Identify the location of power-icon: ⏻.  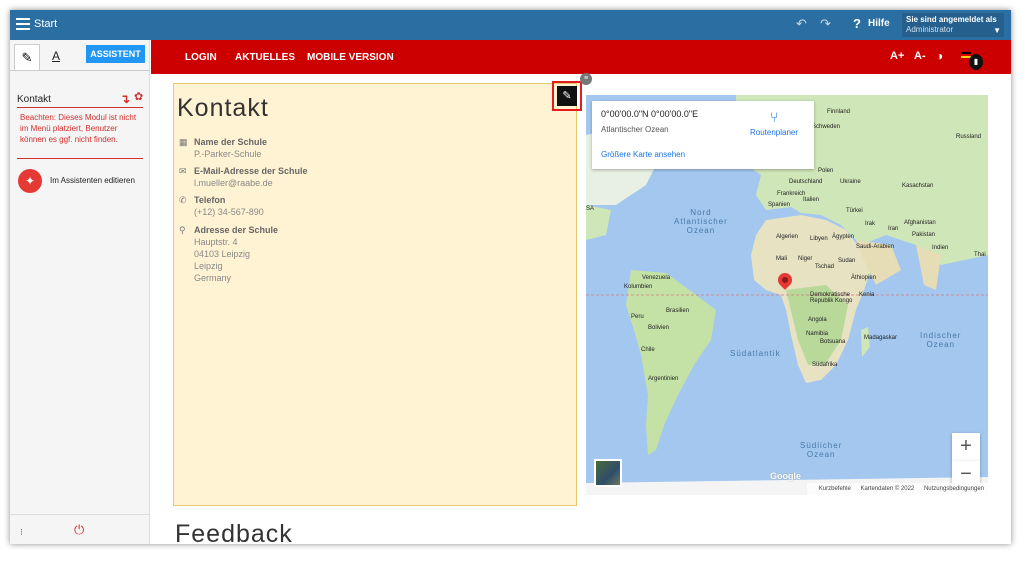
(79, 530).